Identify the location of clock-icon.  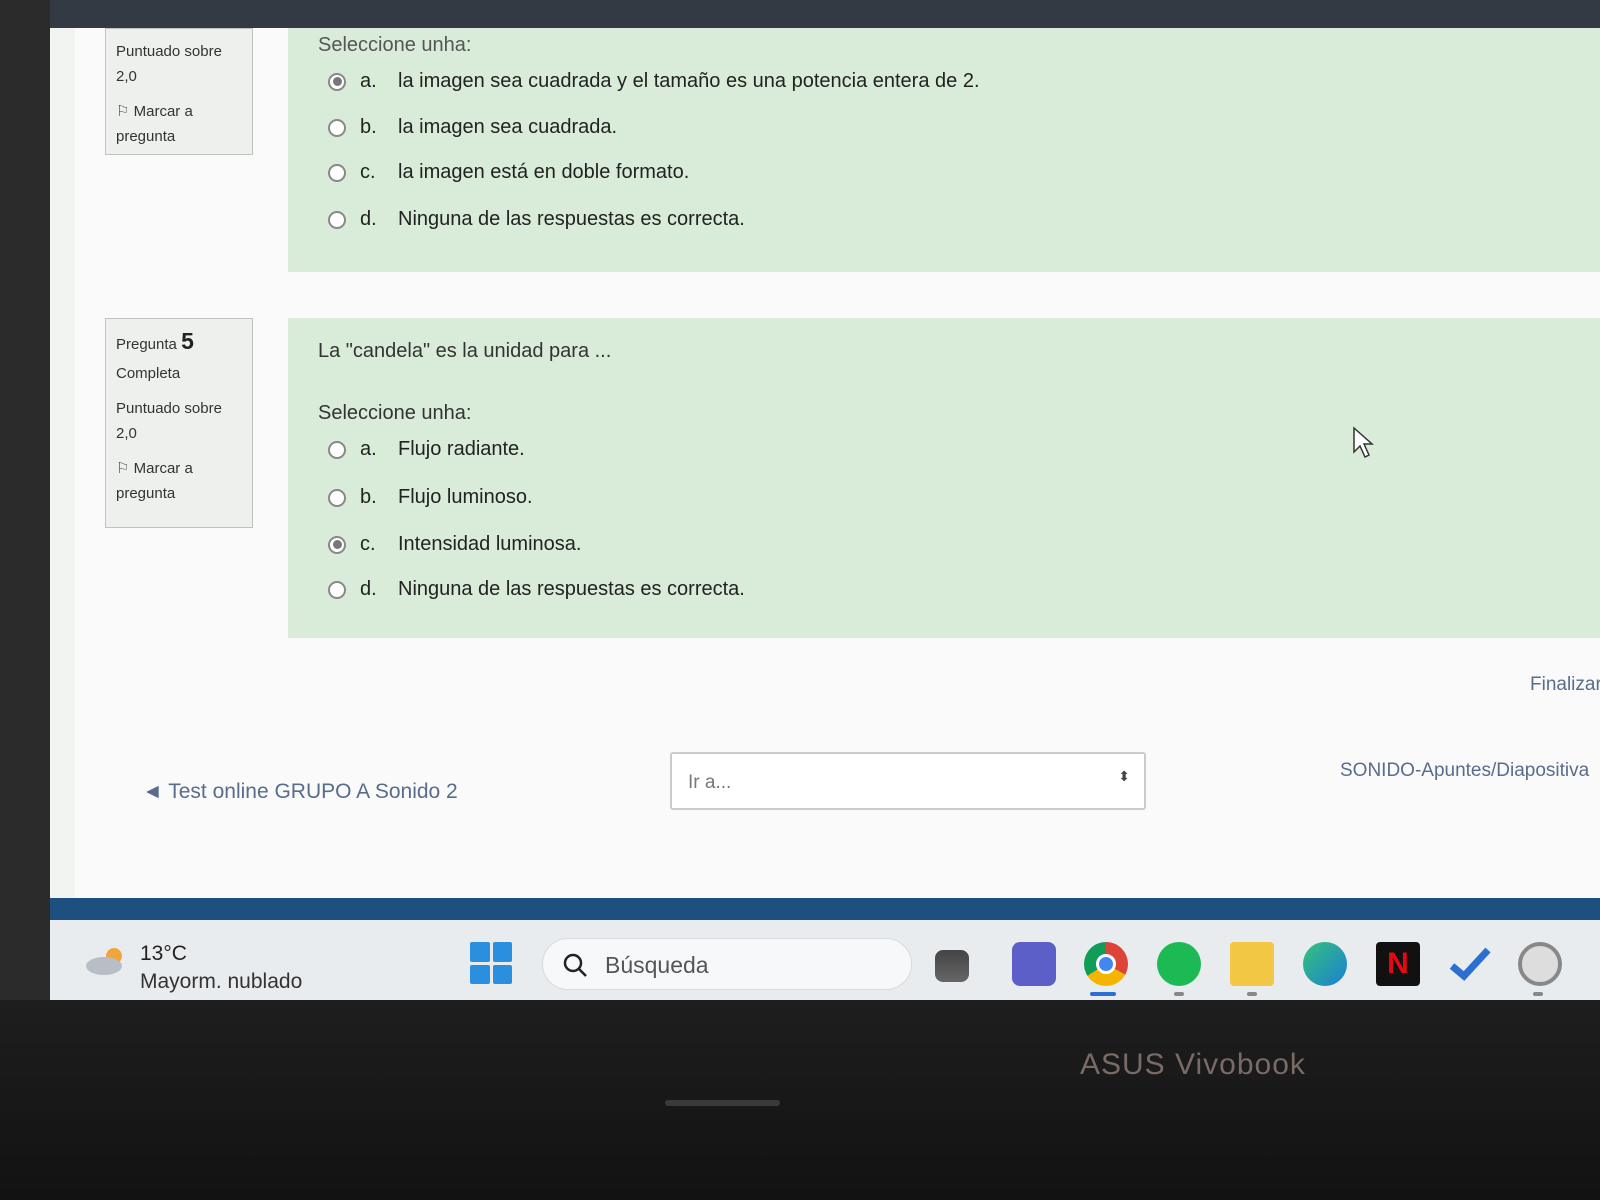
(1540, 964).